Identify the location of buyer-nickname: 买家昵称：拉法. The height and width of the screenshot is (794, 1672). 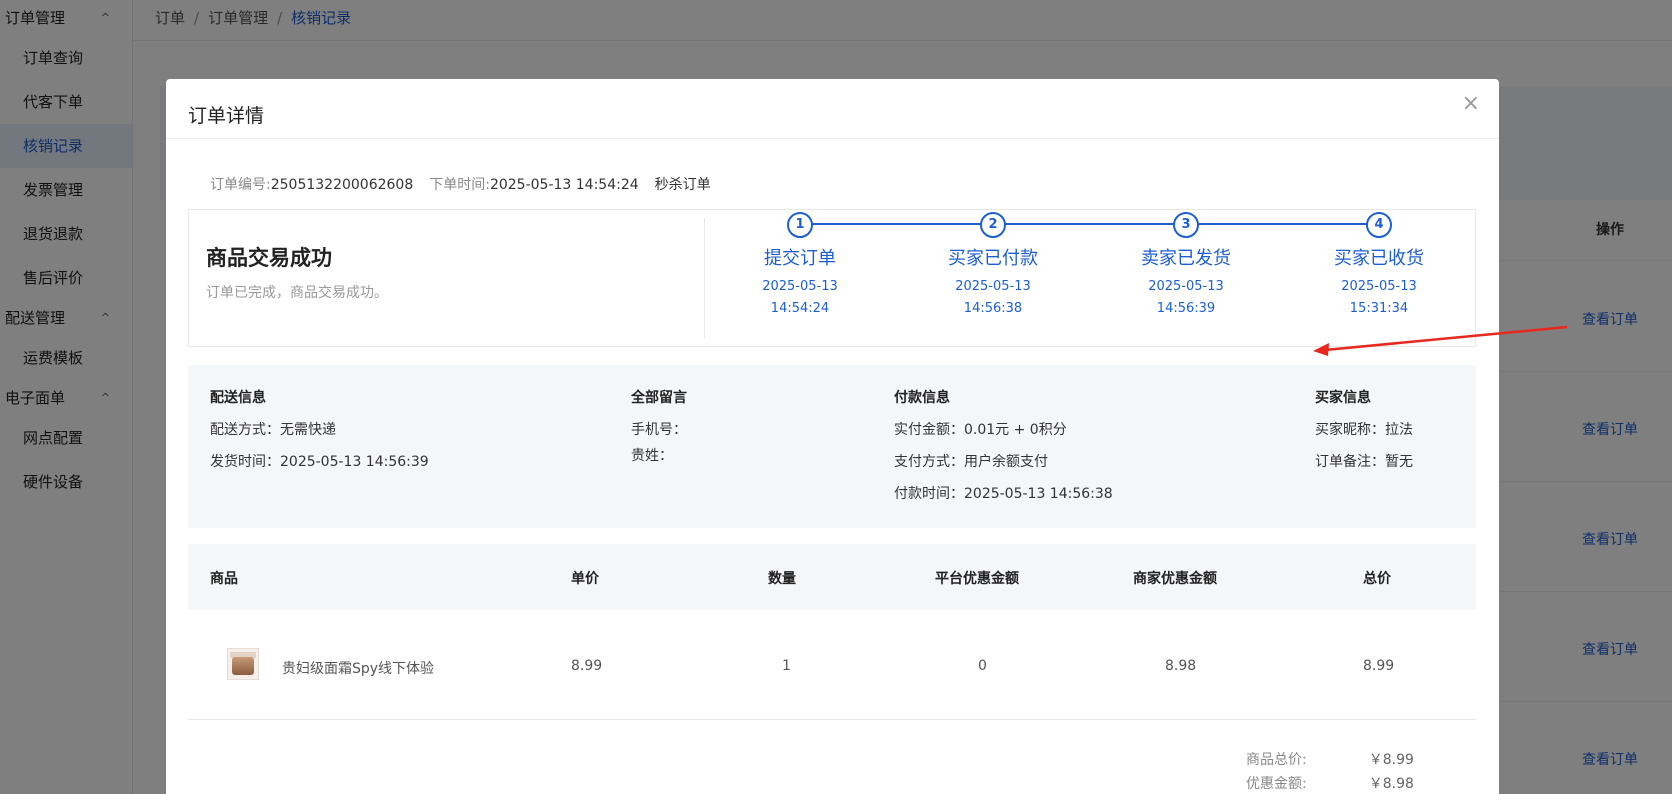
(1364, 430).